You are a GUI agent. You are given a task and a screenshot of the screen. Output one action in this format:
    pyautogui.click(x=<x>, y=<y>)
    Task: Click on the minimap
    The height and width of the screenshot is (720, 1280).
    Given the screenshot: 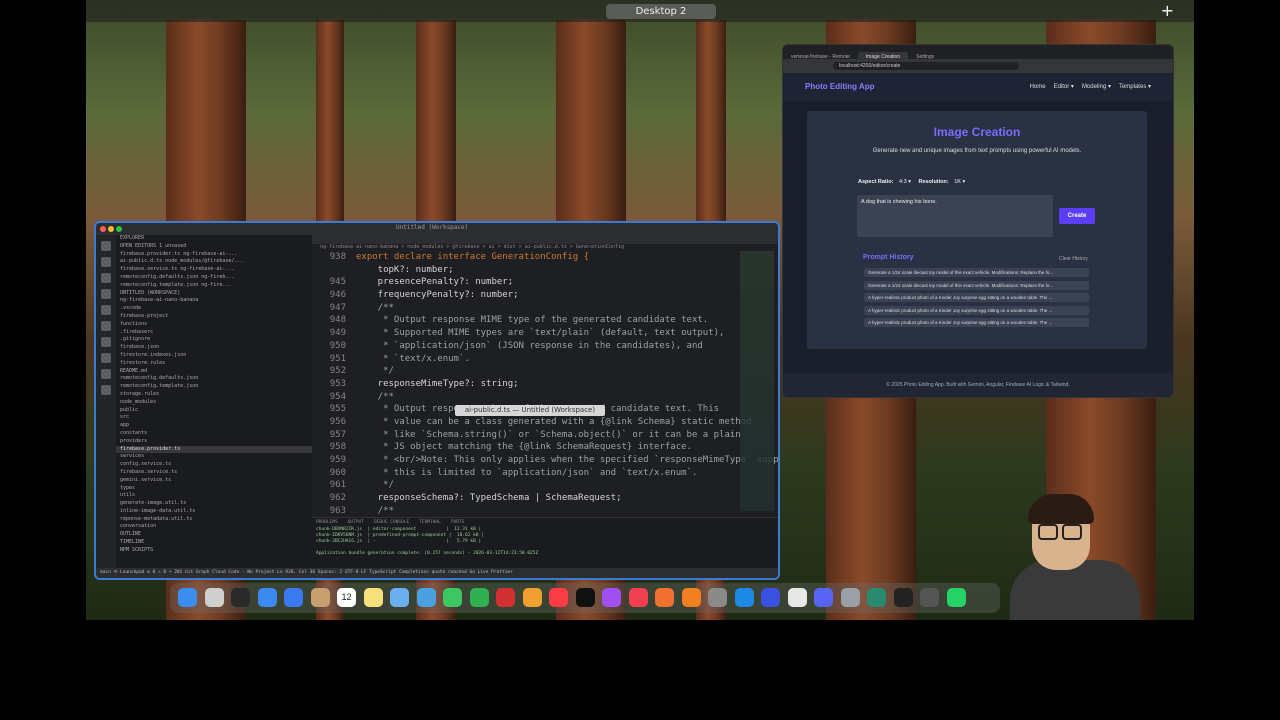 What is the action you would take?
    pyautogui.click(x=757, y=381)
    